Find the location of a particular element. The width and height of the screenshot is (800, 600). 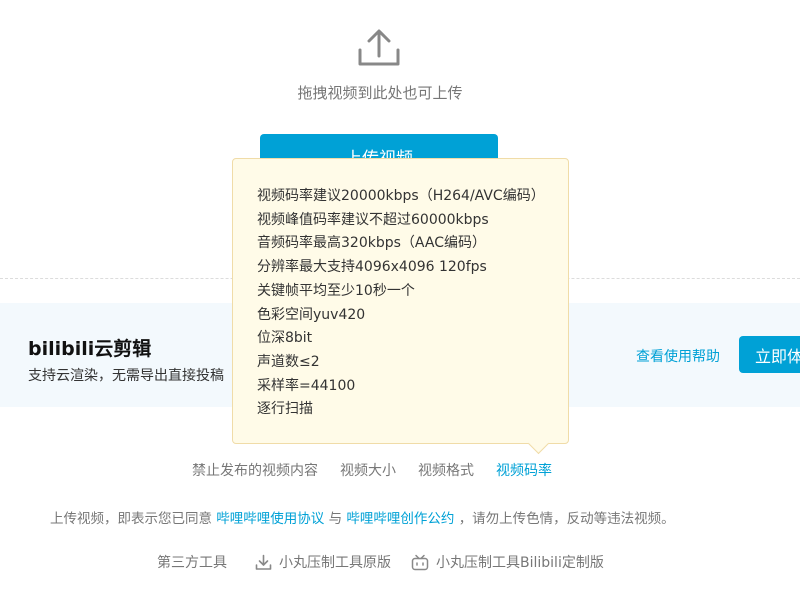

tool-bilibili-label: 小丸压制工具Bilibili定制版 is located at coordinates (520, 563).